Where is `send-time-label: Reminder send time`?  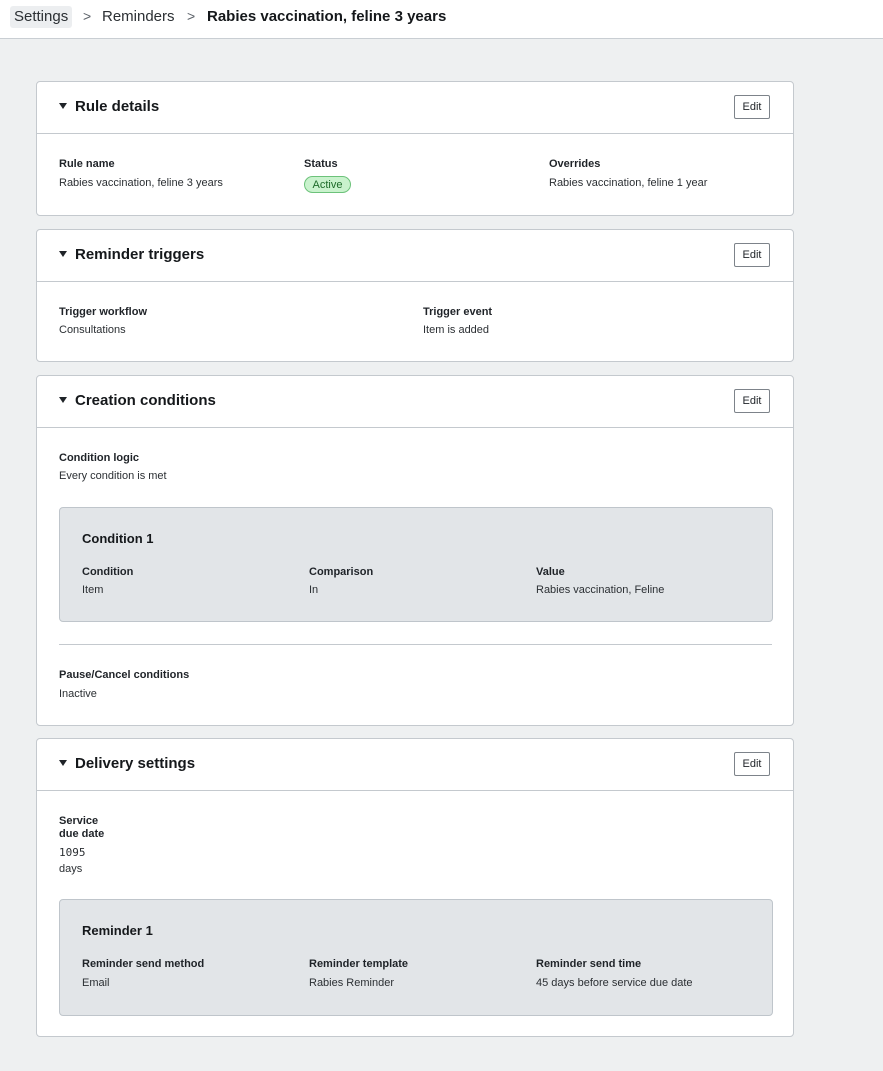 send-time-label: Reminder send time is located at coordinates (589, 964).